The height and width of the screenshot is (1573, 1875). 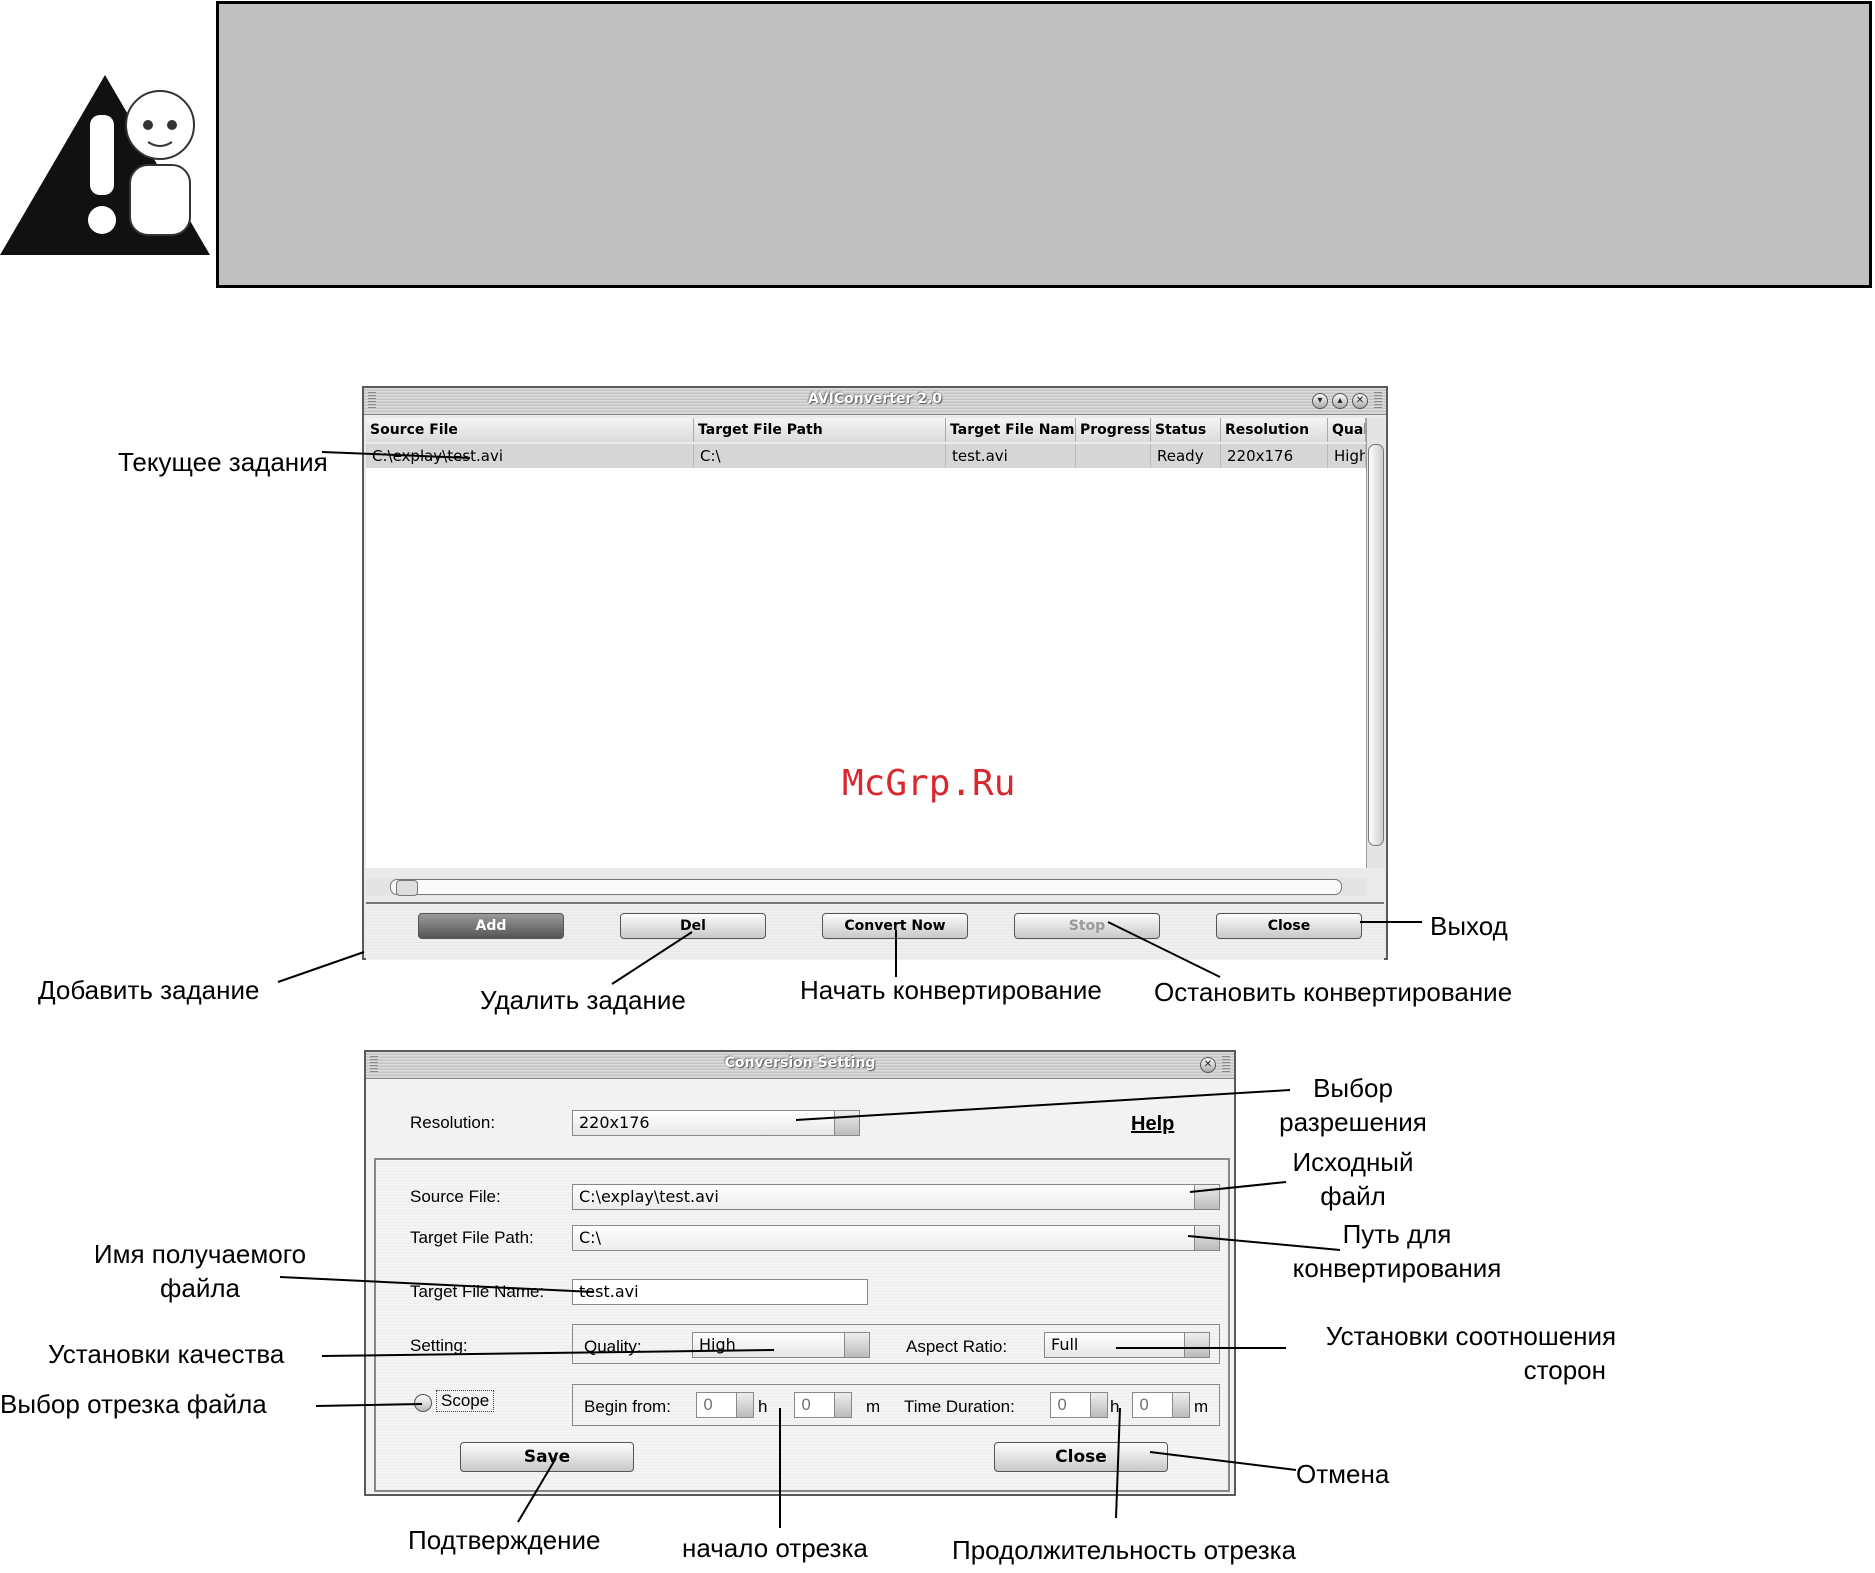 What do you see at coordinates (1469, 926) in the screenshot?
I see `annotation-exit: Выход` at bounding box center [1469, 926].